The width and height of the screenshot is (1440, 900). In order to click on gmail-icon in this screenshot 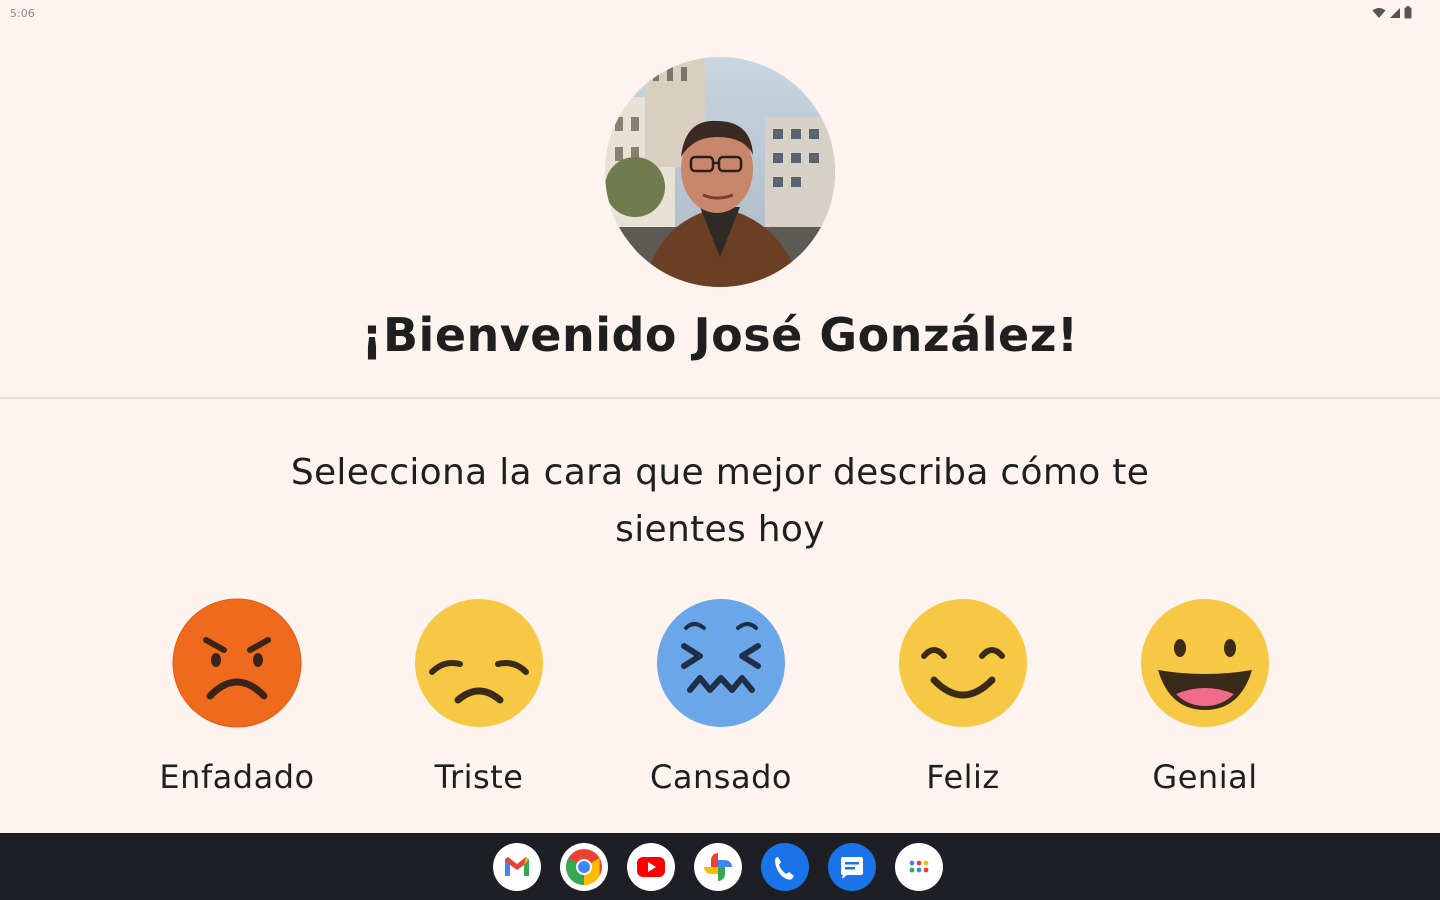, I will do `click(517, 866)`.